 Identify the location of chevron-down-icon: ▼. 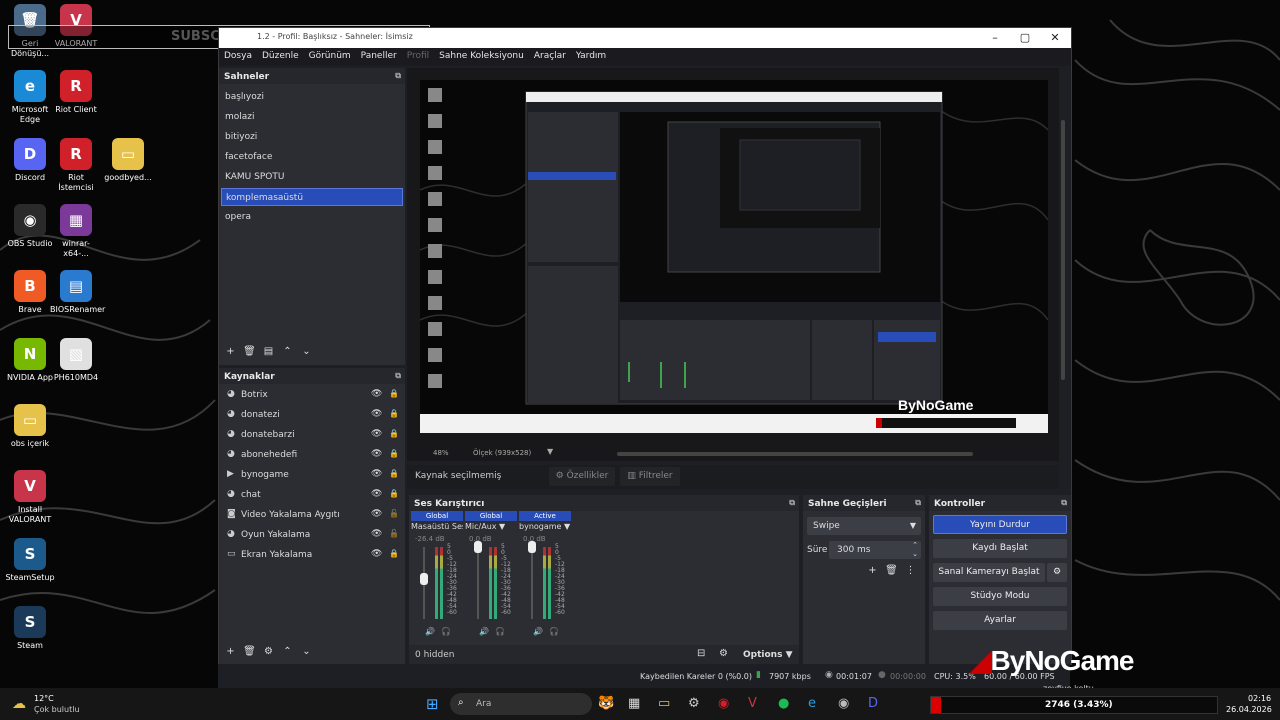
(550, 451).